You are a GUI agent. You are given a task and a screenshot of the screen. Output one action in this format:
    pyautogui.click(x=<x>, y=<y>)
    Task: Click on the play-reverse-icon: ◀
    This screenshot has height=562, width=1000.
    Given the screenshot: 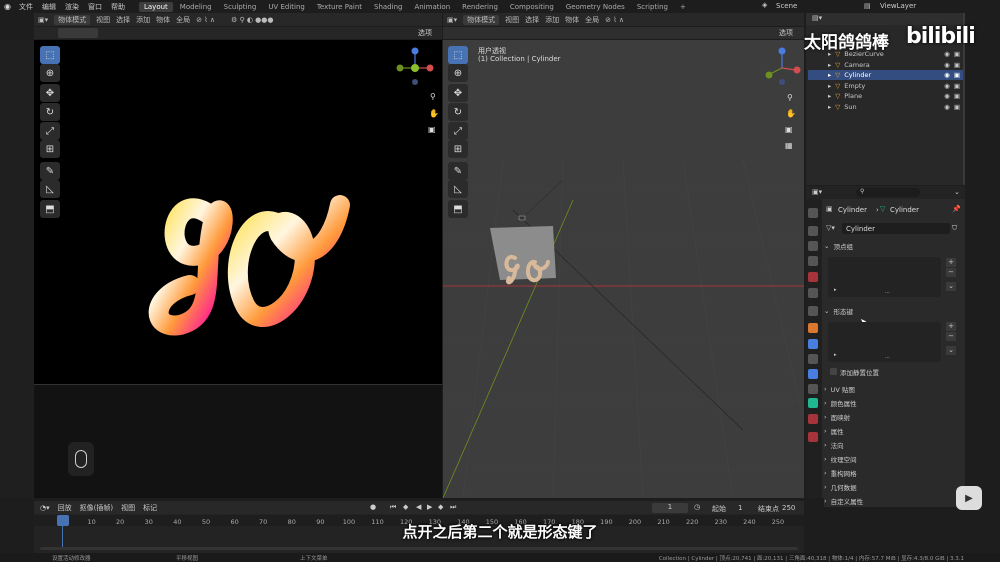 What is the action you would take?
    pyautogui.click(x=418, y=507)
    